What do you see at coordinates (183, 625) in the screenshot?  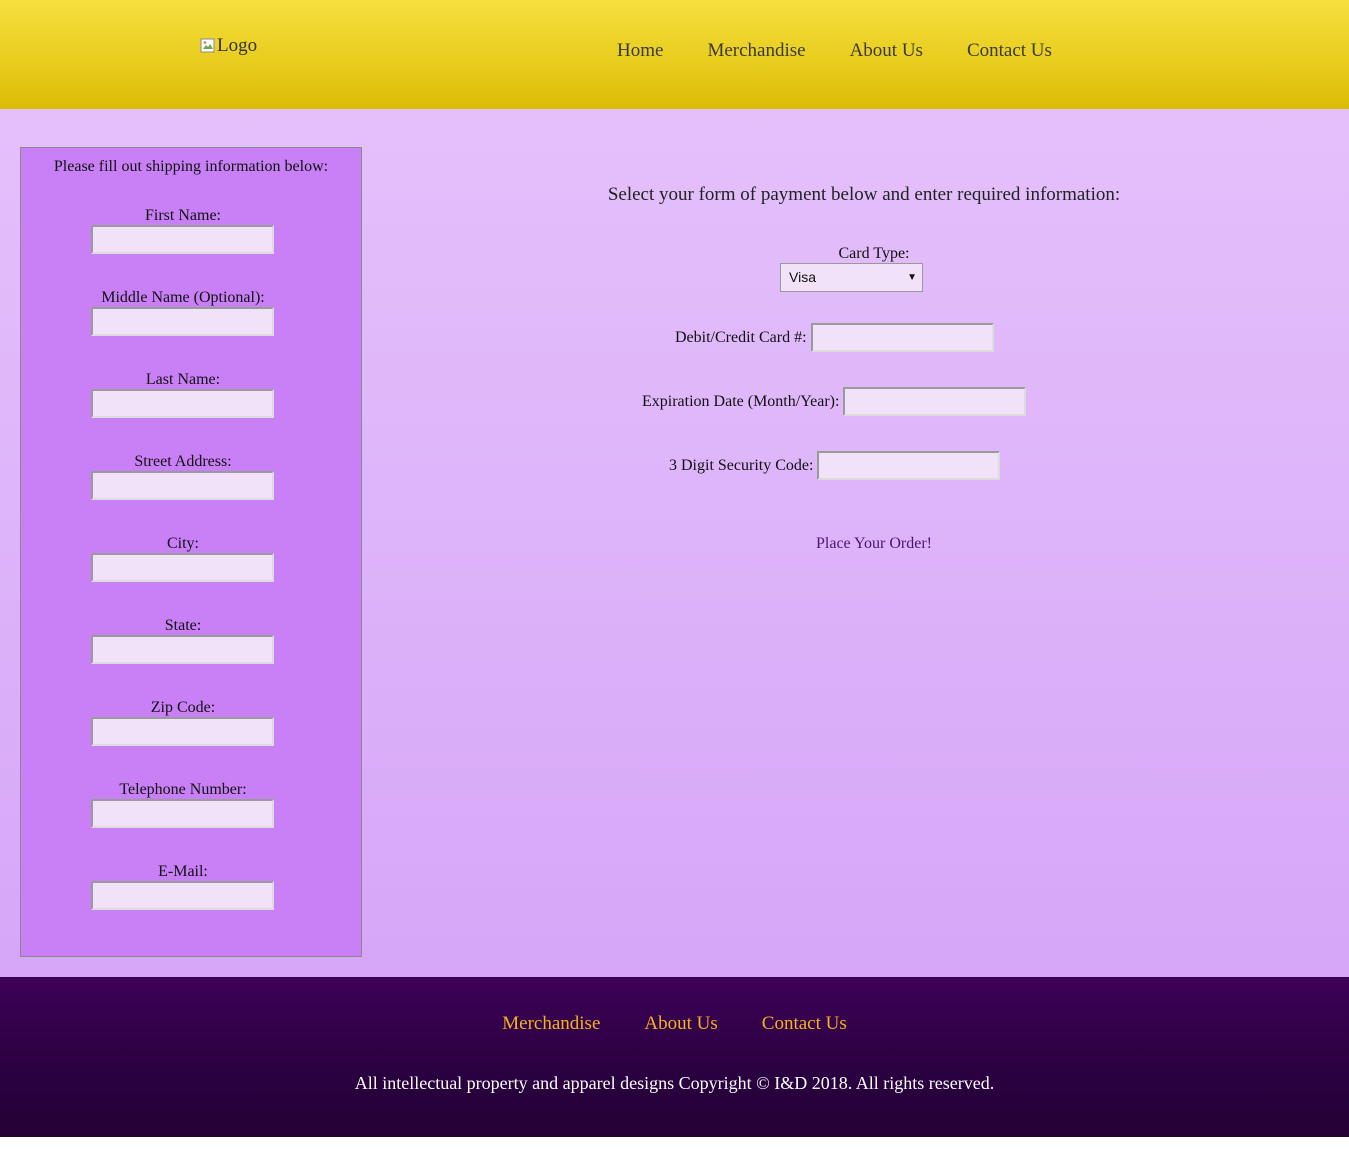 I see `state-label: State:` at bounding box center [183, 625].